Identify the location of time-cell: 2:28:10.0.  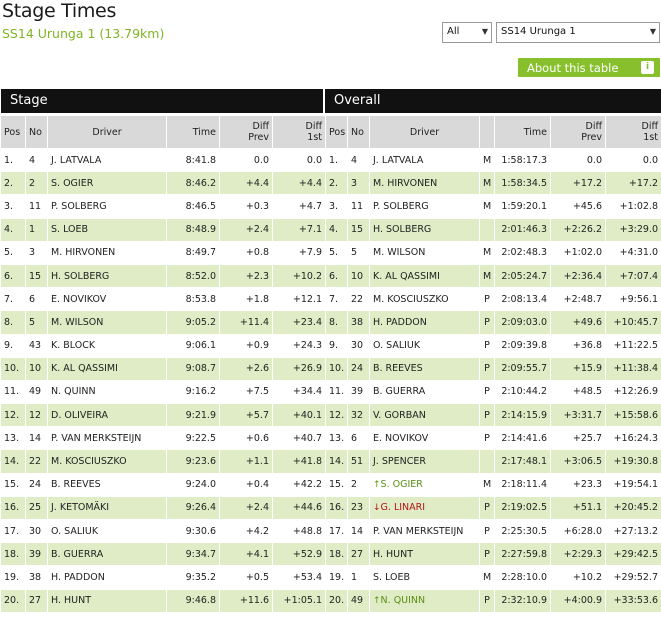
(522, 577).